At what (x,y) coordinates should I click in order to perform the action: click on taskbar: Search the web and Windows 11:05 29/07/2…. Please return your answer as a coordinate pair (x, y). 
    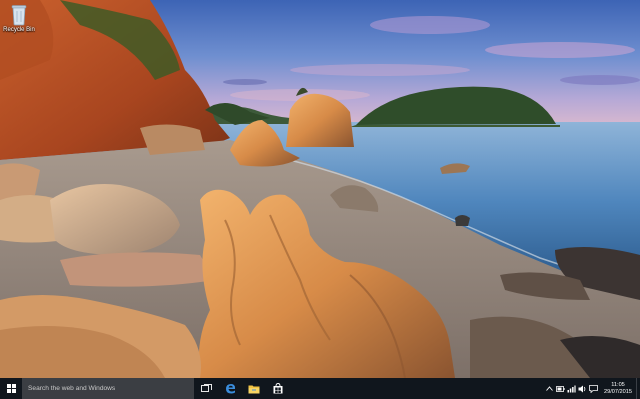
    Looking at the image, I should click on (320, 388).